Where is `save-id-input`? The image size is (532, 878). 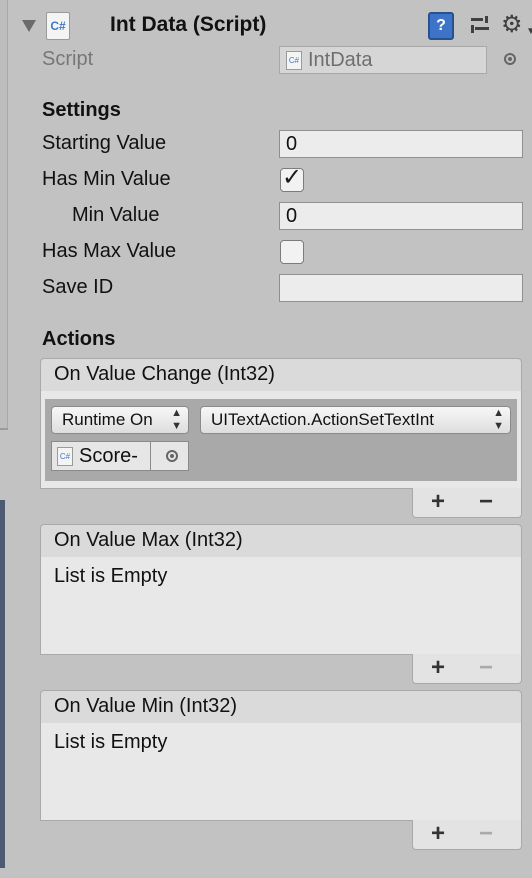 save-id-input is located at coordinates (401, 288).